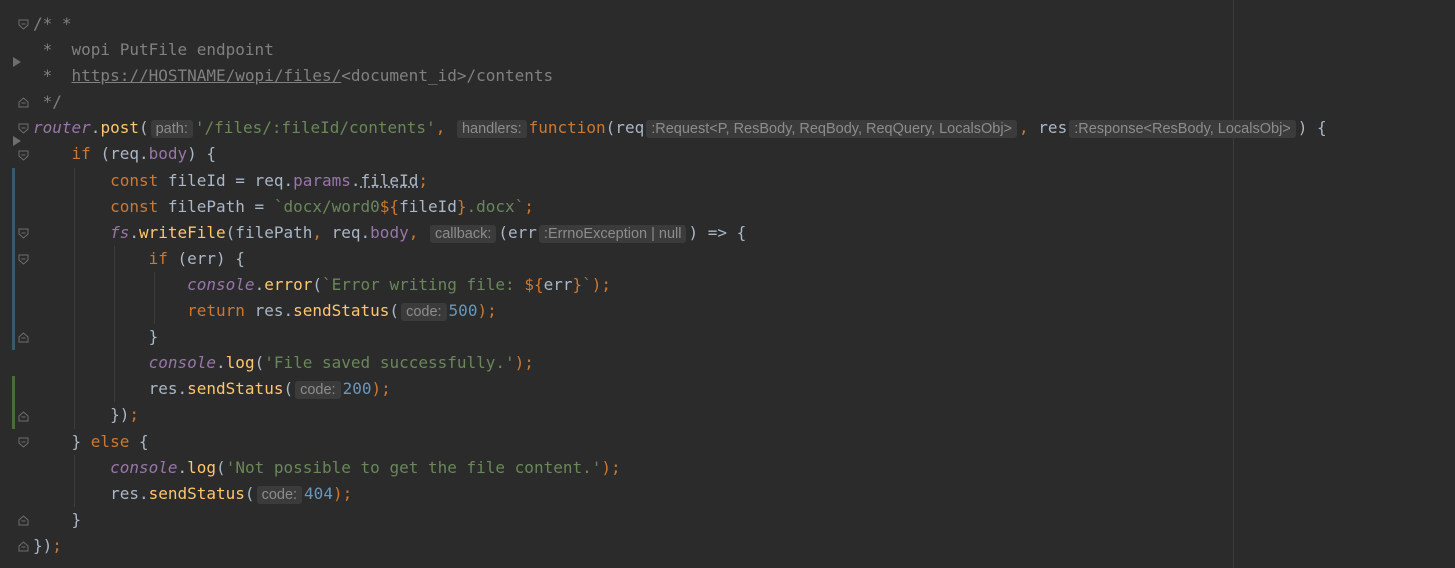  Describe the element at coordinates (86, 154) in the screenshot. I see `code-token: if` at that location.